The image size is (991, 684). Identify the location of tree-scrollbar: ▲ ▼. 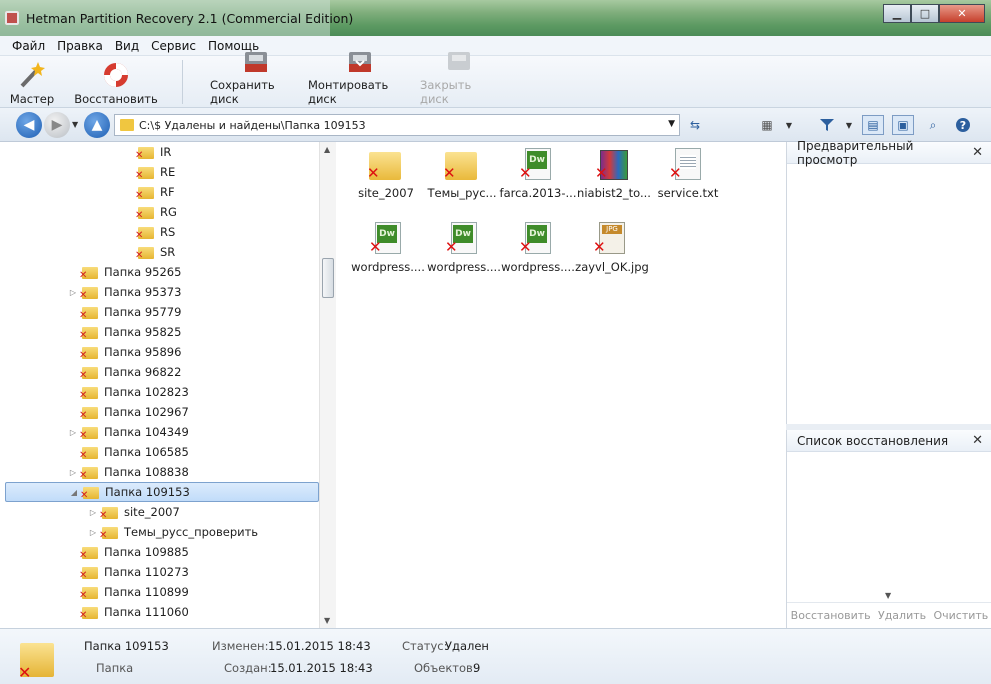
(327, 385).